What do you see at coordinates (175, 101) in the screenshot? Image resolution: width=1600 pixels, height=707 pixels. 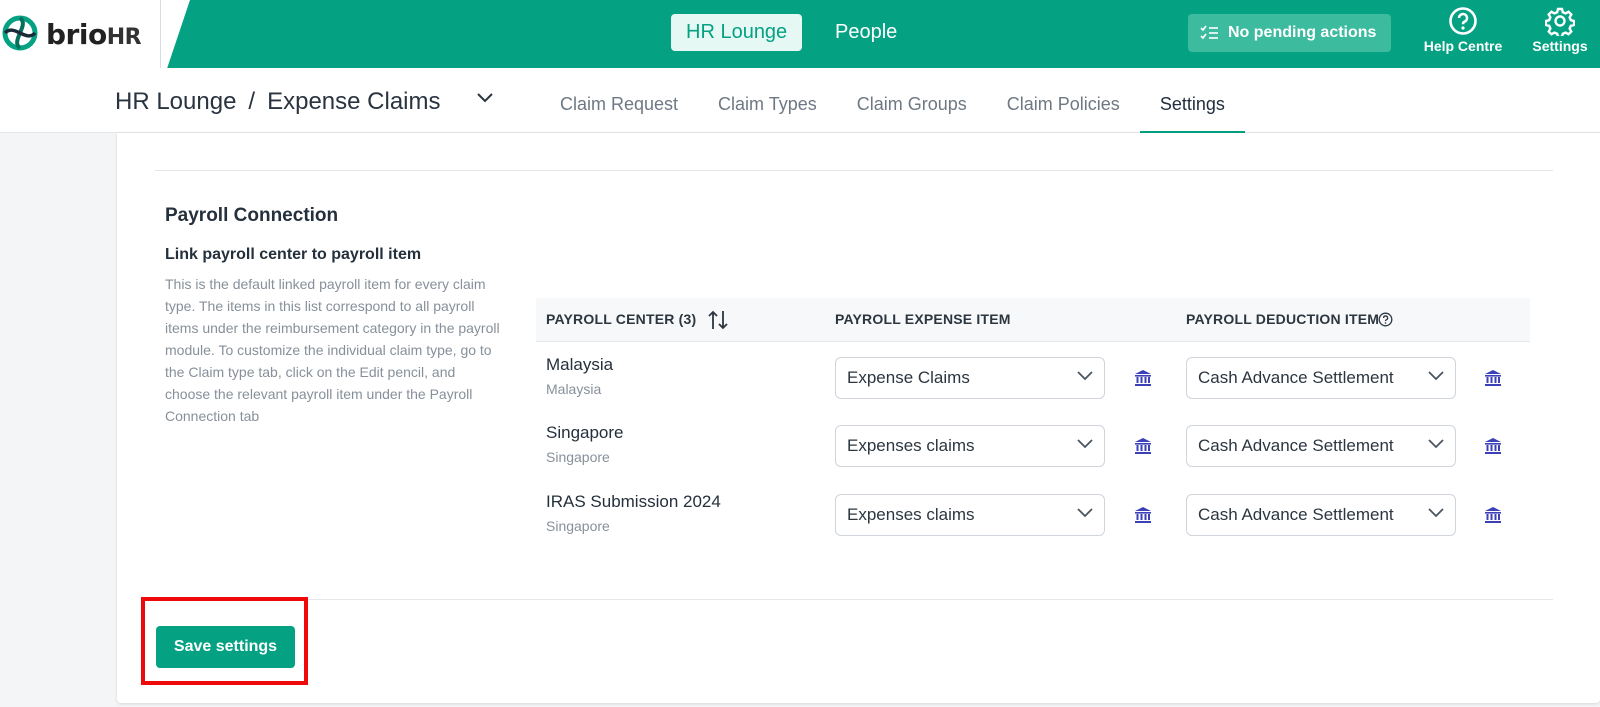 I see `breadcrumb-root: HR Lounge` at bounding box center [175, 101].